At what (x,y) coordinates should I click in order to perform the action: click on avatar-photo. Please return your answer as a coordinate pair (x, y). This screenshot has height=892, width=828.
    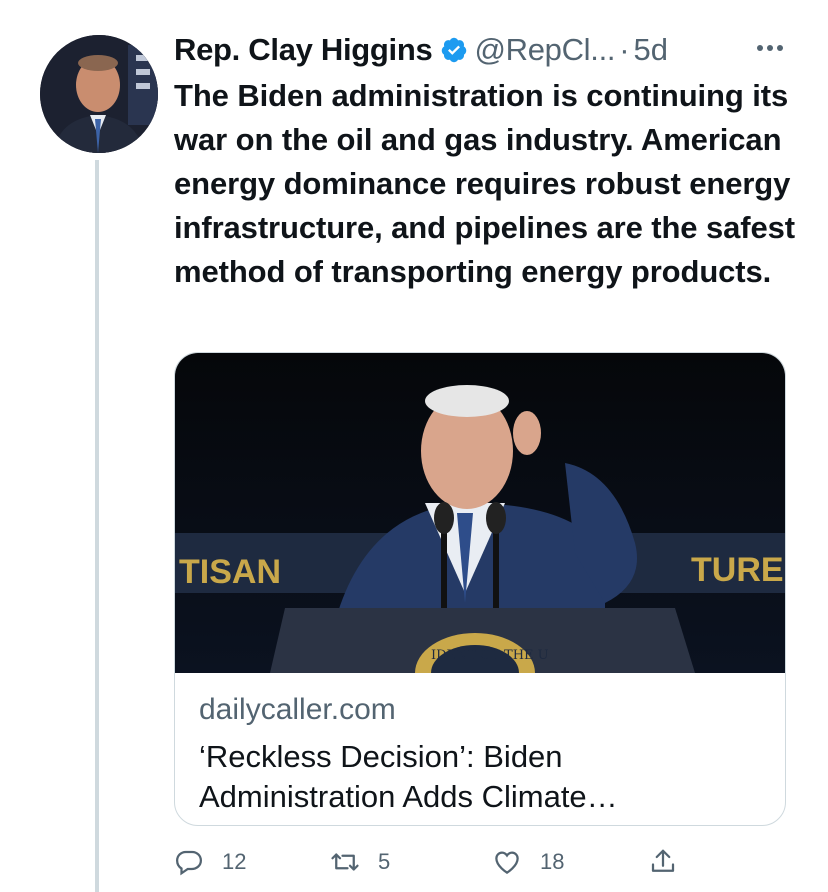
    Looking at the image, I should click on (99, 94).